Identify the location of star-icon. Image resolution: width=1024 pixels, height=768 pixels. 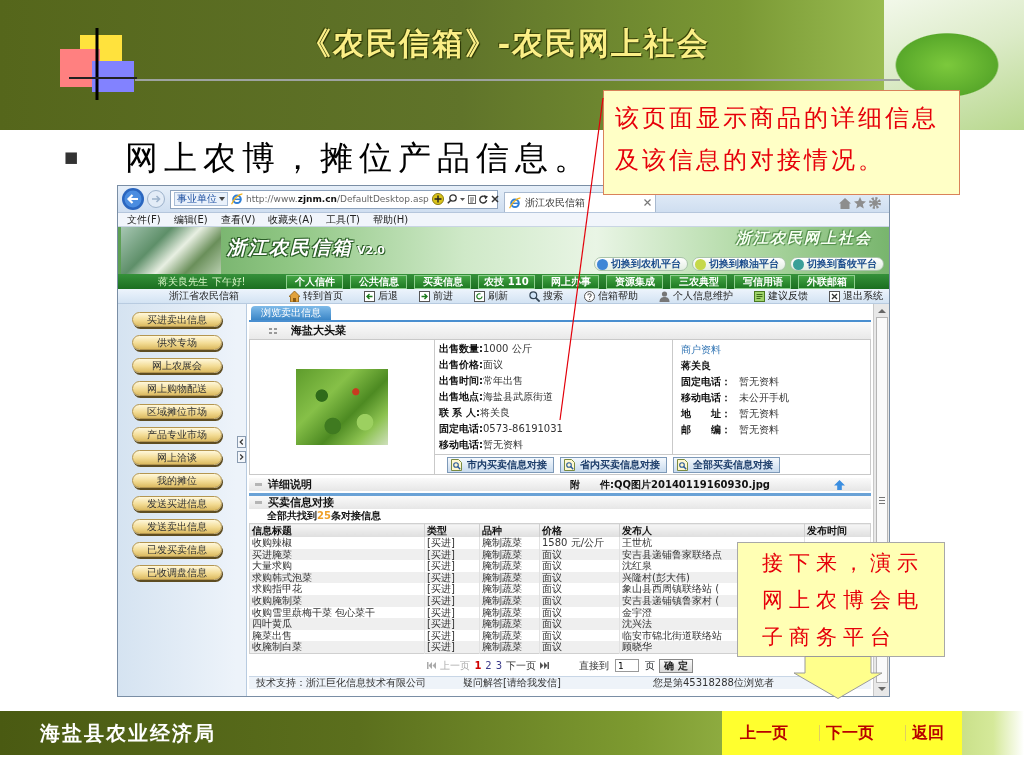
(860, 203).